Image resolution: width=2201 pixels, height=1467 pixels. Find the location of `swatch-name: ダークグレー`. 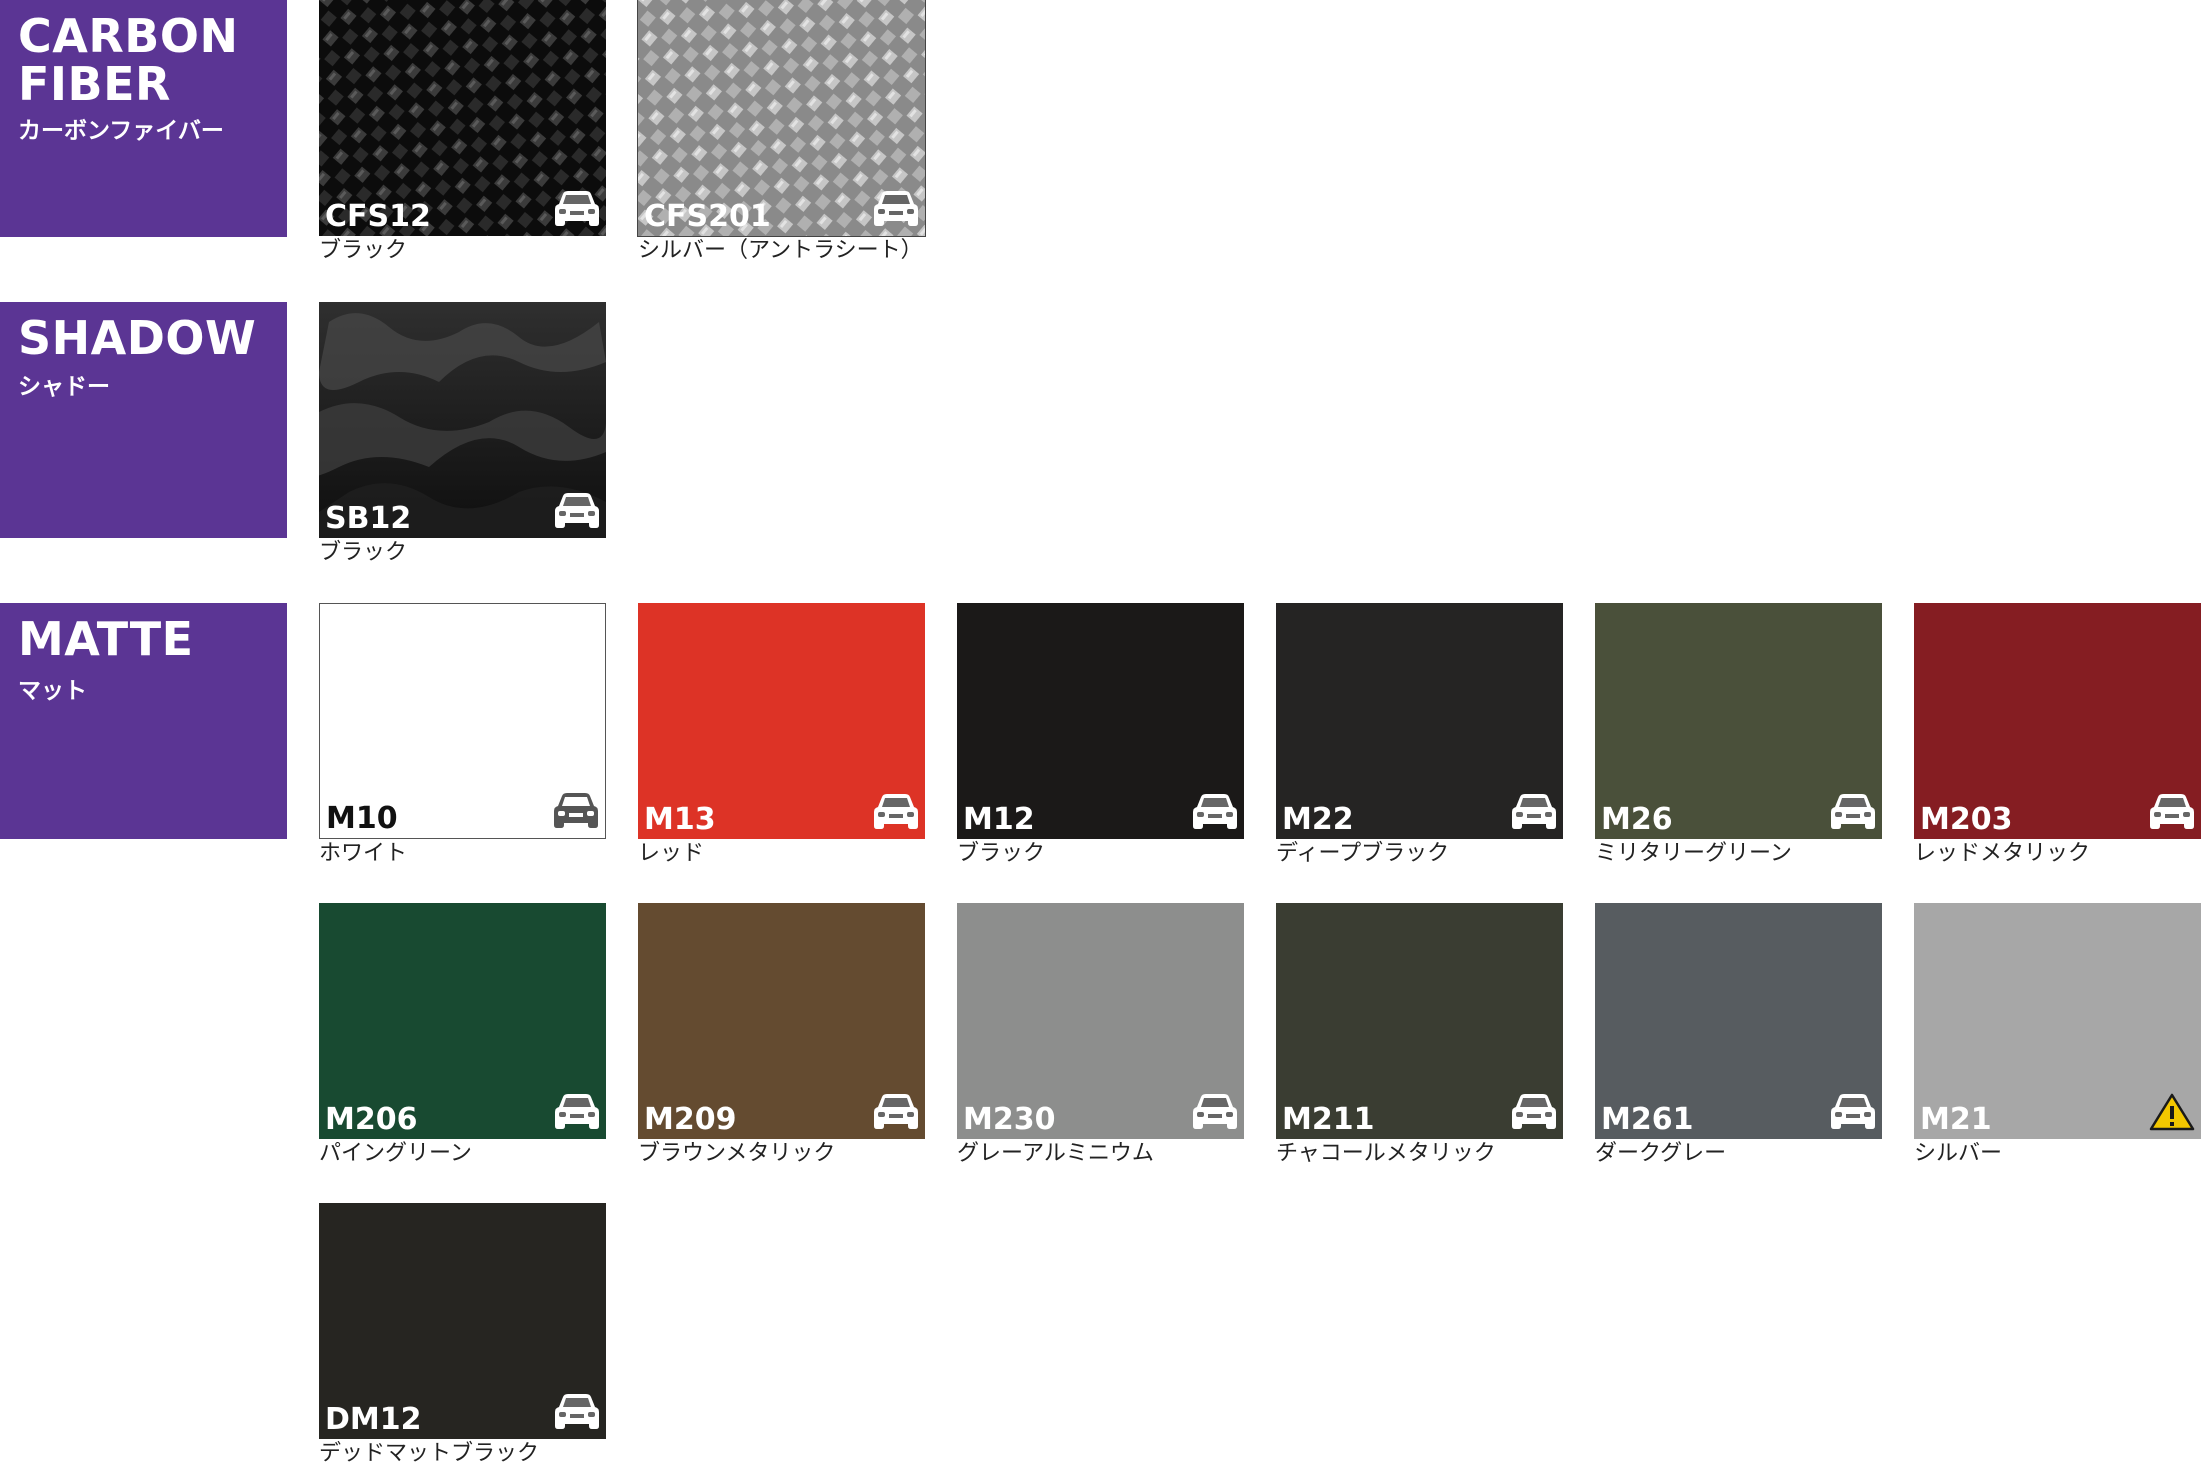

swatch-name: ダークグレー is located at coordinates (1661, 1153).